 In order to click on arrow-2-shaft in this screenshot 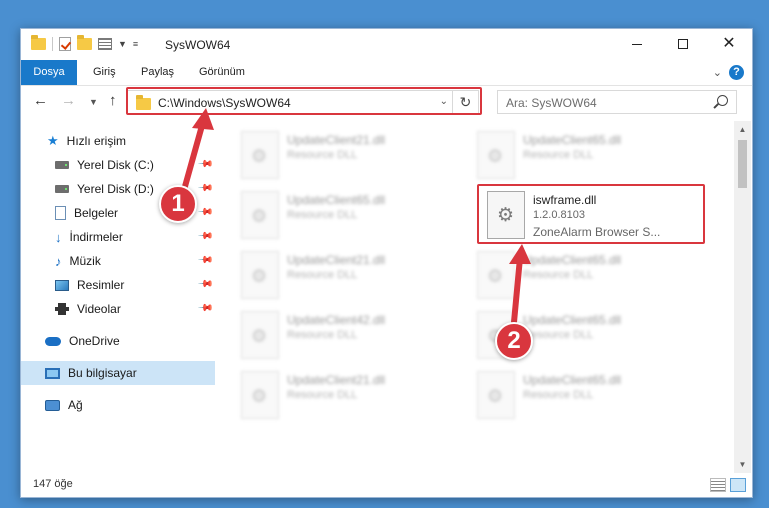, I will do `click(517, 290)`.